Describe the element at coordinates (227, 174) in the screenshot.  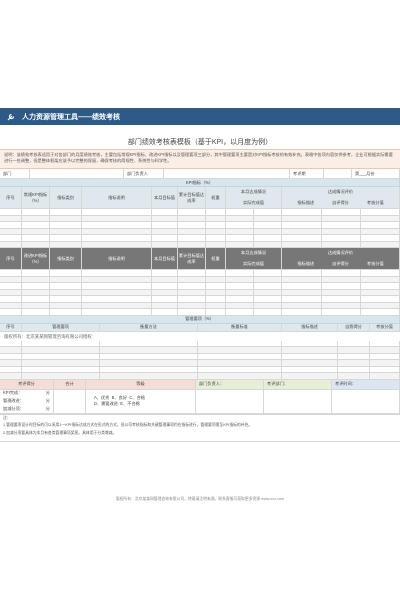
I see `head-value` at that location.